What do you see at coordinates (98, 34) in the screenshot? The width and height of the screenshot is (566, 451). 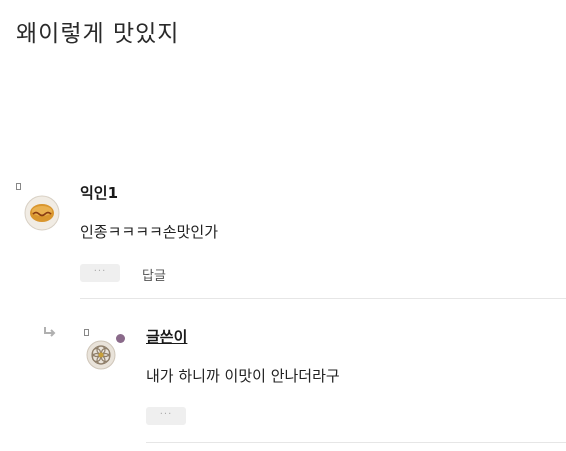 I see `post-body-text: 왜이렇게 맛있지` at bounding box center [98, 34].